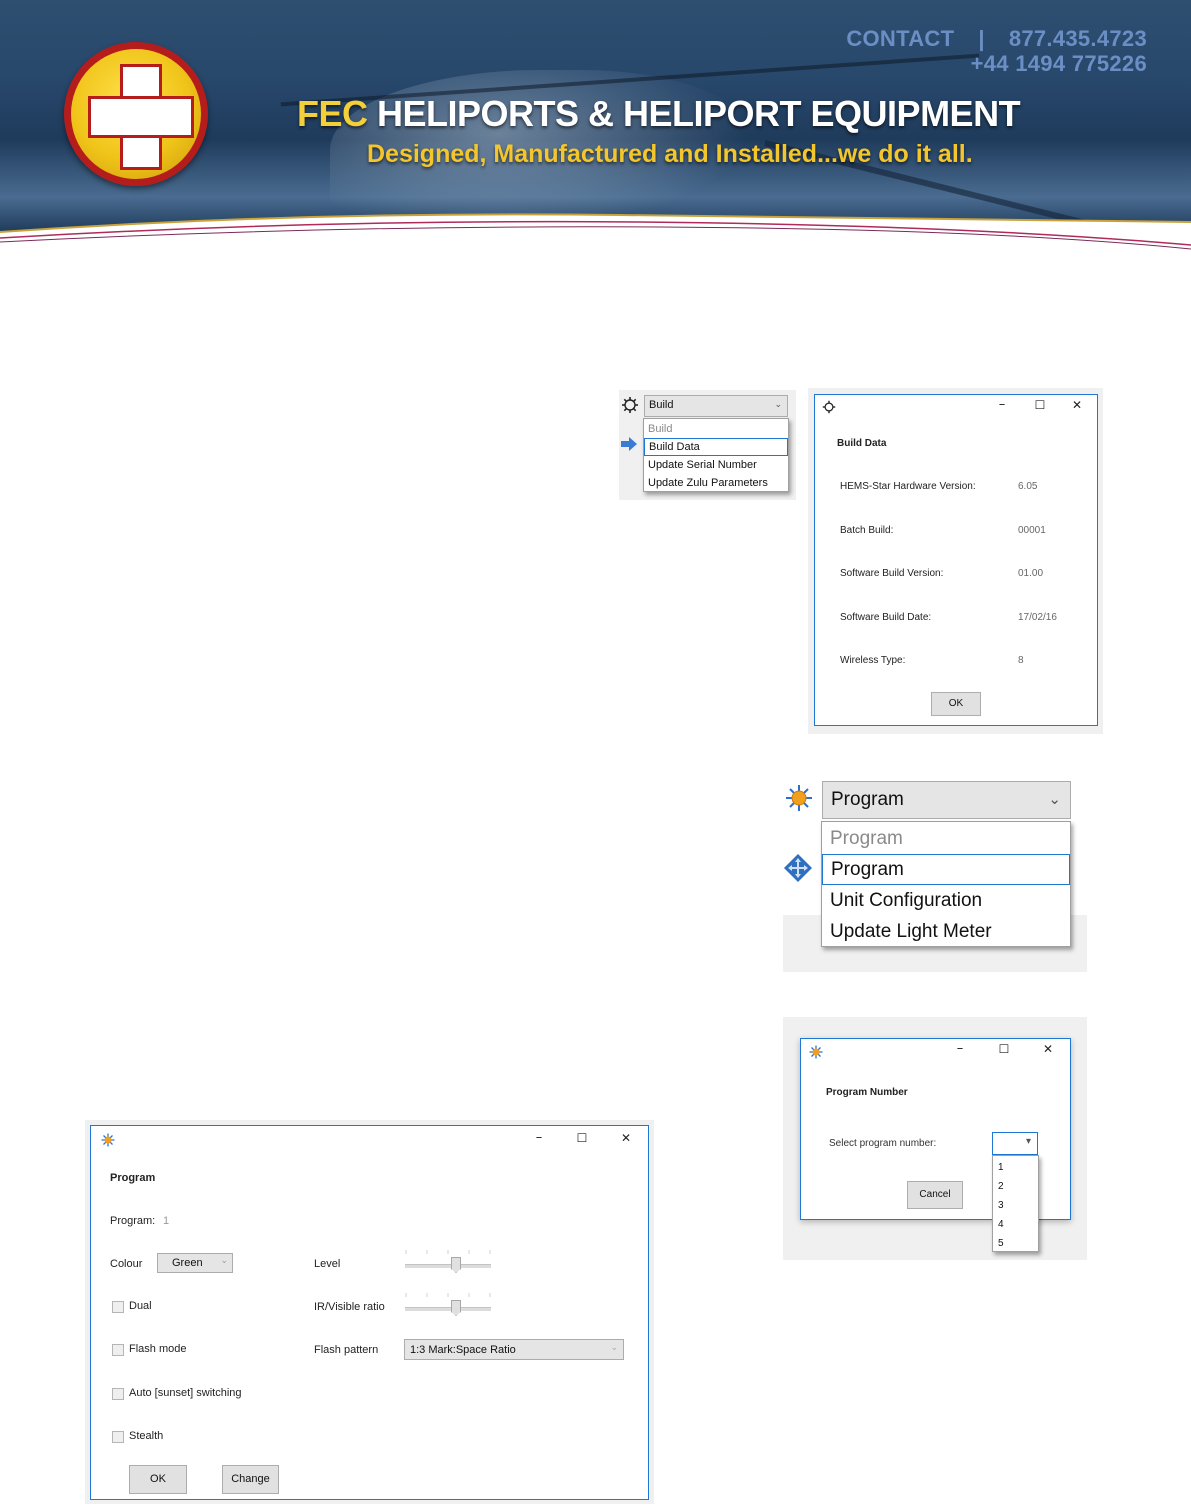 This screenshot has height=1506, width=1191. Describe the element at coordinates (716, 447) in the screenshot. I see `build-menu-item-build-data: Build Data` at that location.